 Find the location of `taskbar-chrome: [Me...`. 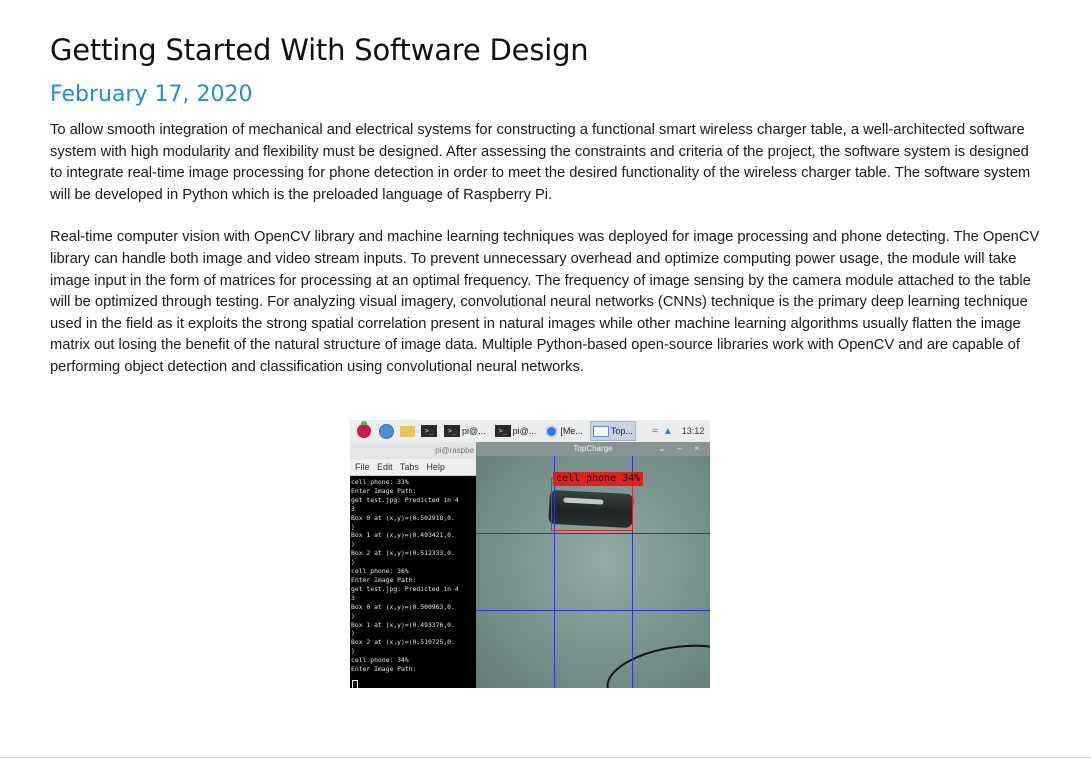

taskbar-chrome: [Me... is located at coordinates (564, 431).